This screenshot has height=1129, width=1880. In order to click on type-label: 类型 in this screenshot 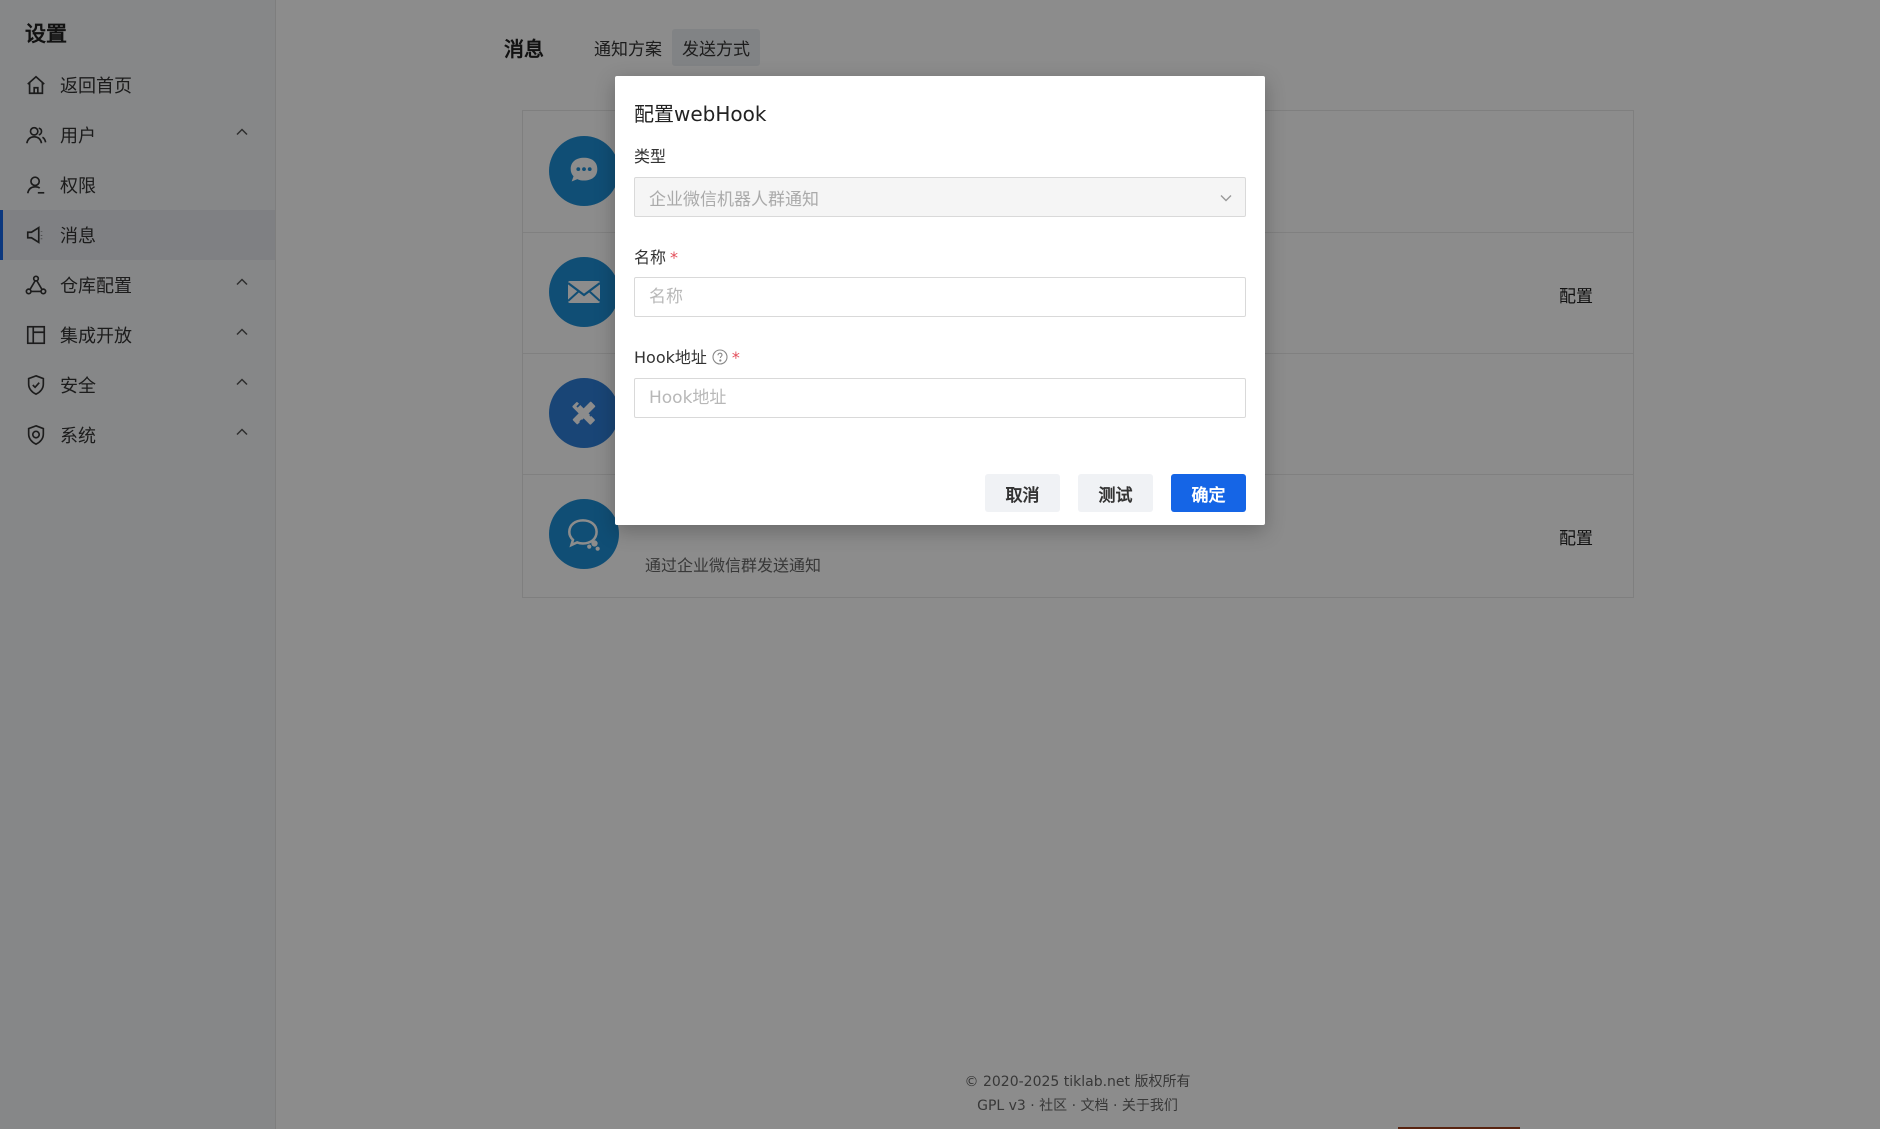, I will do `click(650, 155)`.